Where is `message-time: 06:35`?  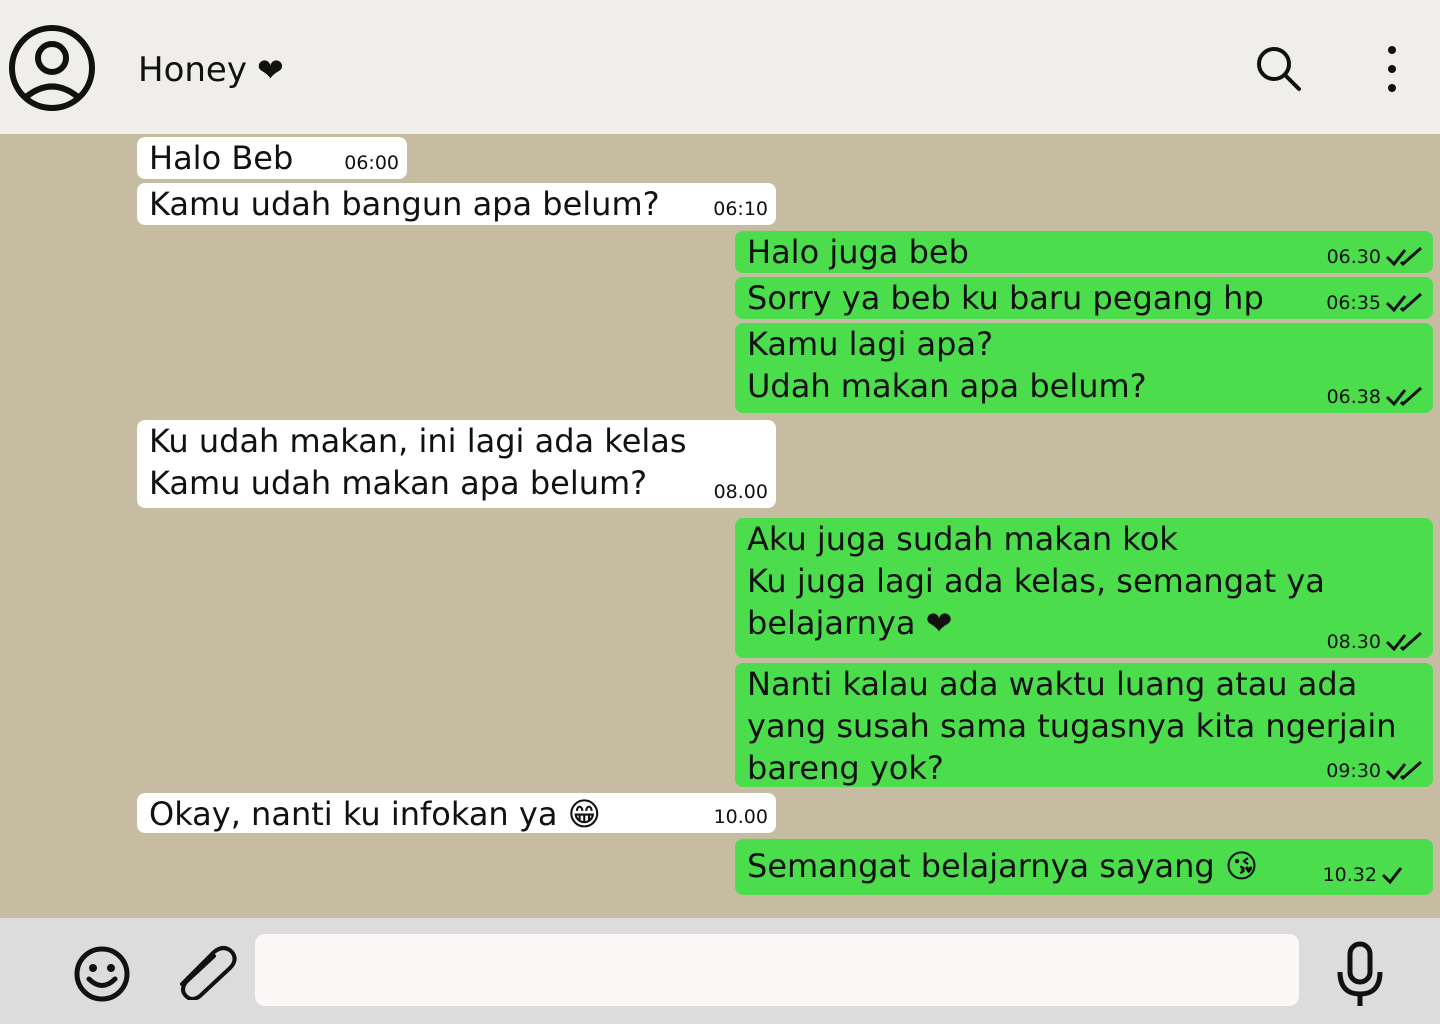
message-time: 06:35 is located at coordinates (1353, 303).